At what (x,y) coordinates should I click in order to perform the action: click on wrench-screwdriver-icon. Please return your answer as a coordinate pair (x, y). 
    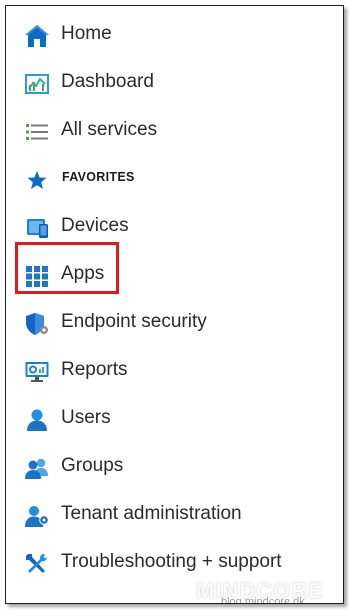
    Looking at the image, I should click on (37, 564).